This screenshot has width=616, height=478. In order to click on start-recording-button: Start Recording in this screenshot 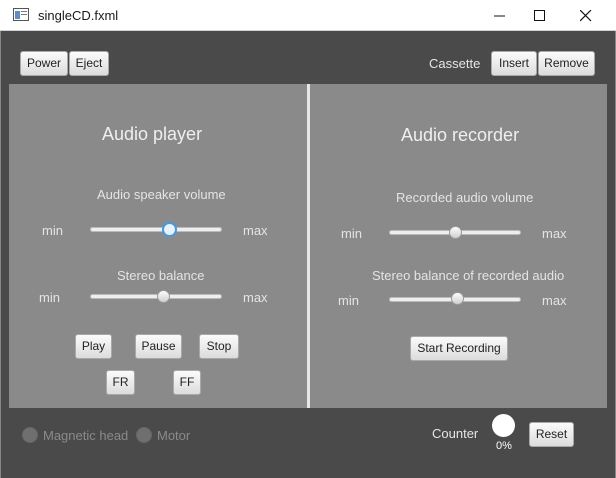, I will do `click(459, 348)`.